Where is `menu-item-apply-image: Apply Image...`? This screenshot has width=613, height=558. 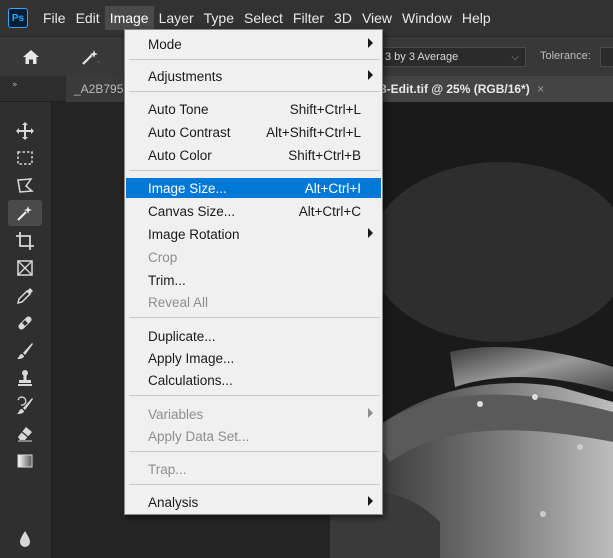
menu-item-apply-image: Apply Image... is located at coordinates (253, 358).